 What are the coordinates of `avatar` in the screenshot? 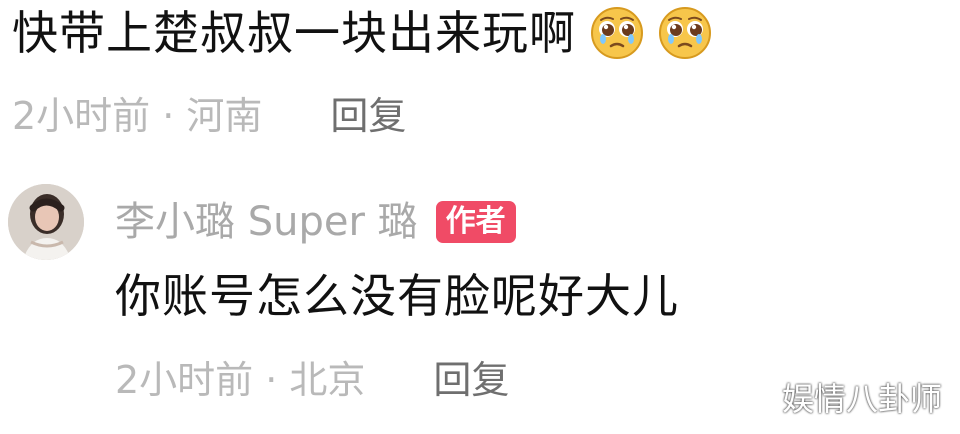 It's located at (46, 222).